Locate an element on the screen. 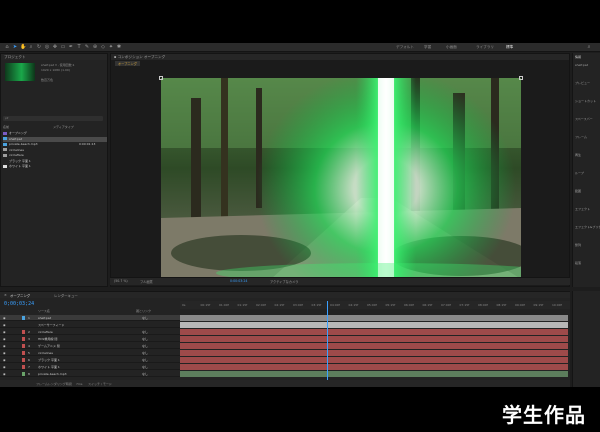 The height and width of the screenshot is (432, 600). selection-tool-icon: ➤ is located at coordinates (15, 47).